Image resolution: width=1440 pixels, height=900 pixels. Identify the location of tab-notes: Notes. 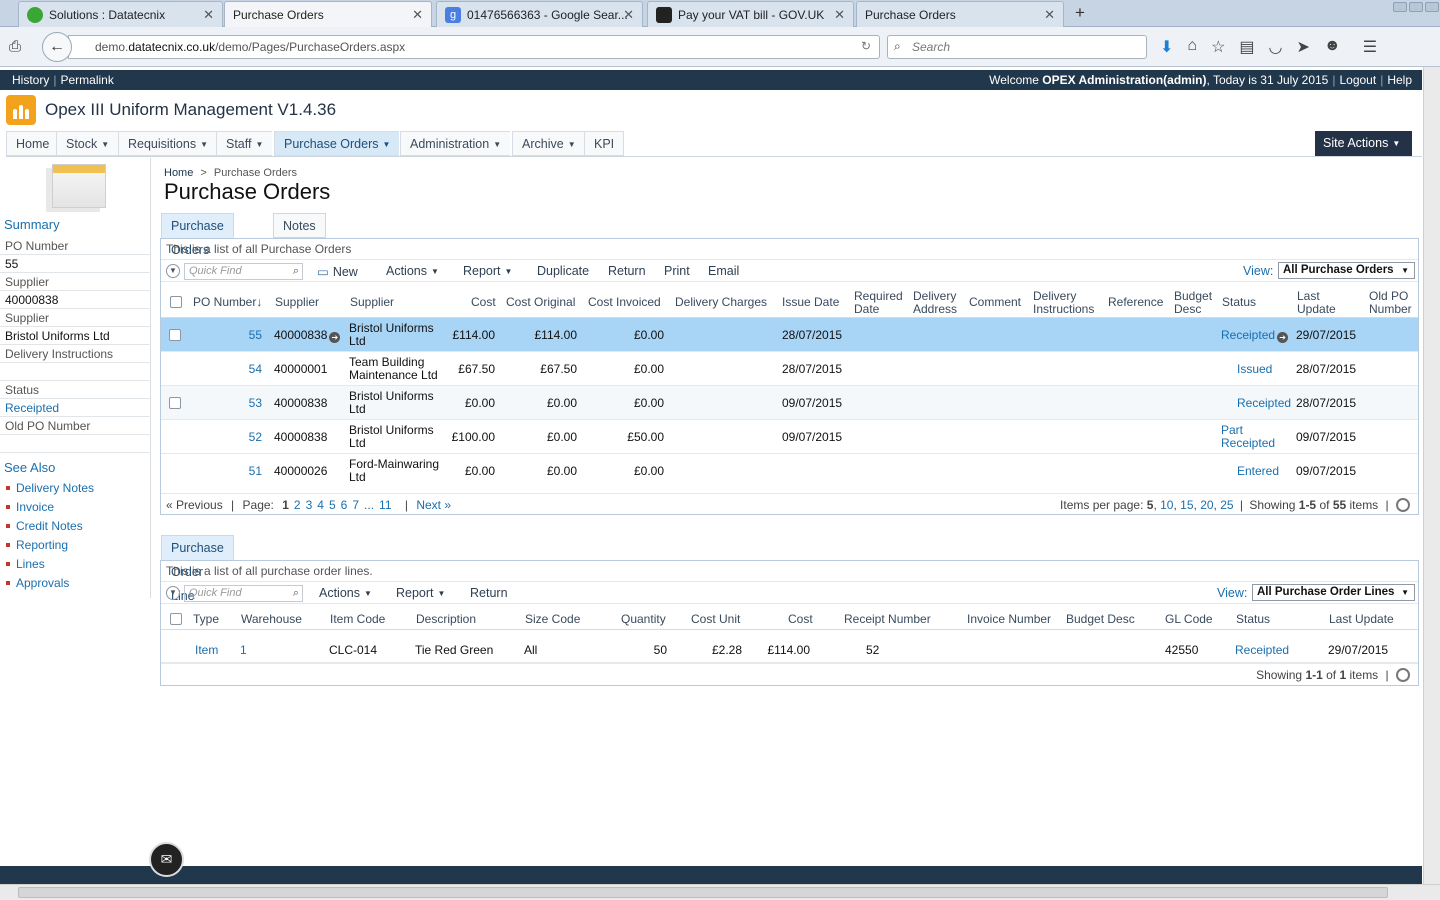
(299, 225).